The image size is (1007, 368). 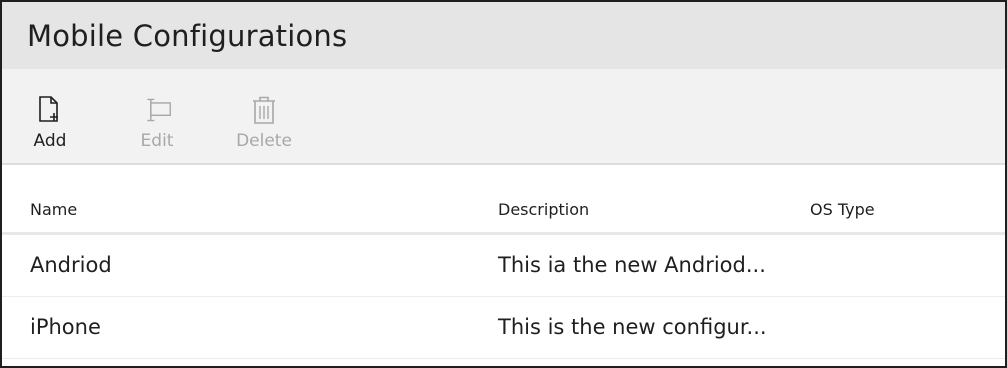 I want to click on page-title: Mobile Configurations, so click(x=187, y=35).